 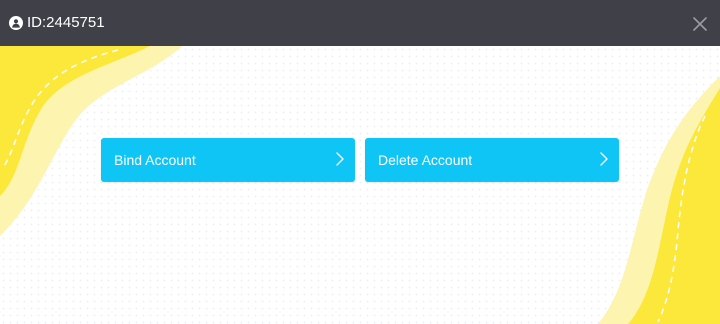 What do you see at coordinates (492, 160) in the screenshot?
I see `delete-account-button: Delete Account` at bounding box center [492, 160].